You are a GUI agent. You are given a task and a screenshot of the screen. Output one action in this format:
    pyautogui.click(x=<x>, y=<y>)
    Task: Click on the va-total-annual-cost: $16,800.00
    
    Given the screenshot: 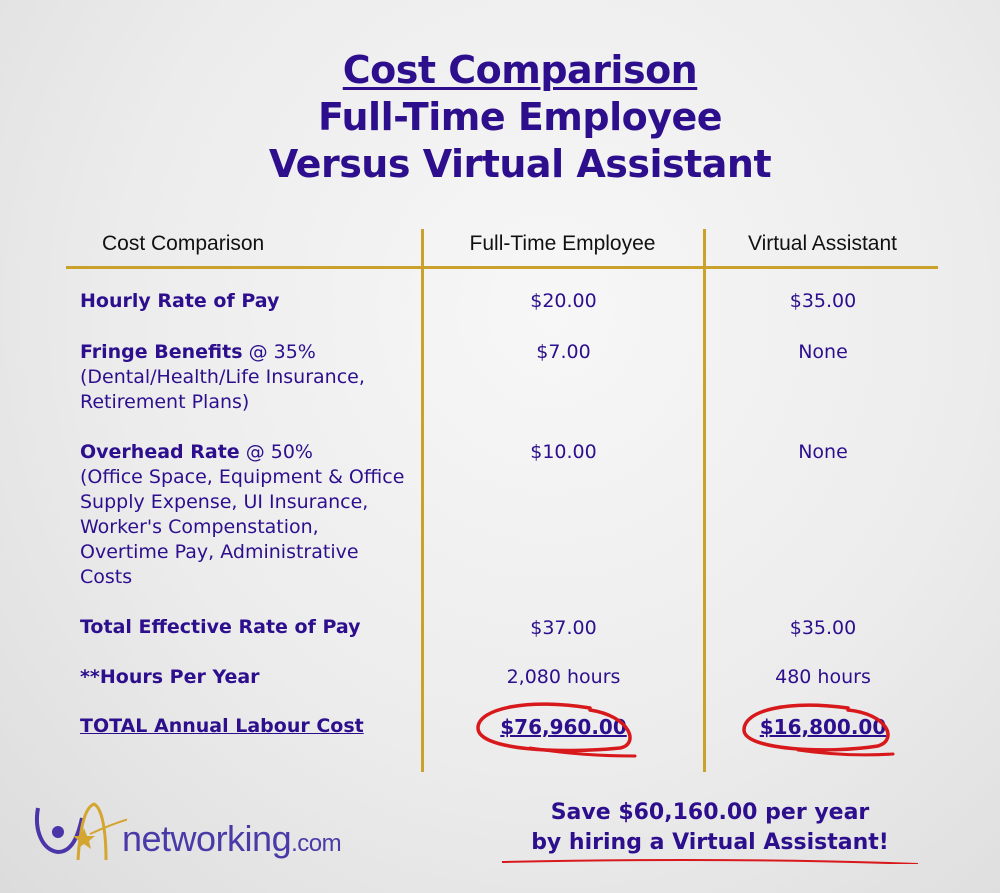 What is the action you would take?
    pyautogui.click(x=823, y=727)
    